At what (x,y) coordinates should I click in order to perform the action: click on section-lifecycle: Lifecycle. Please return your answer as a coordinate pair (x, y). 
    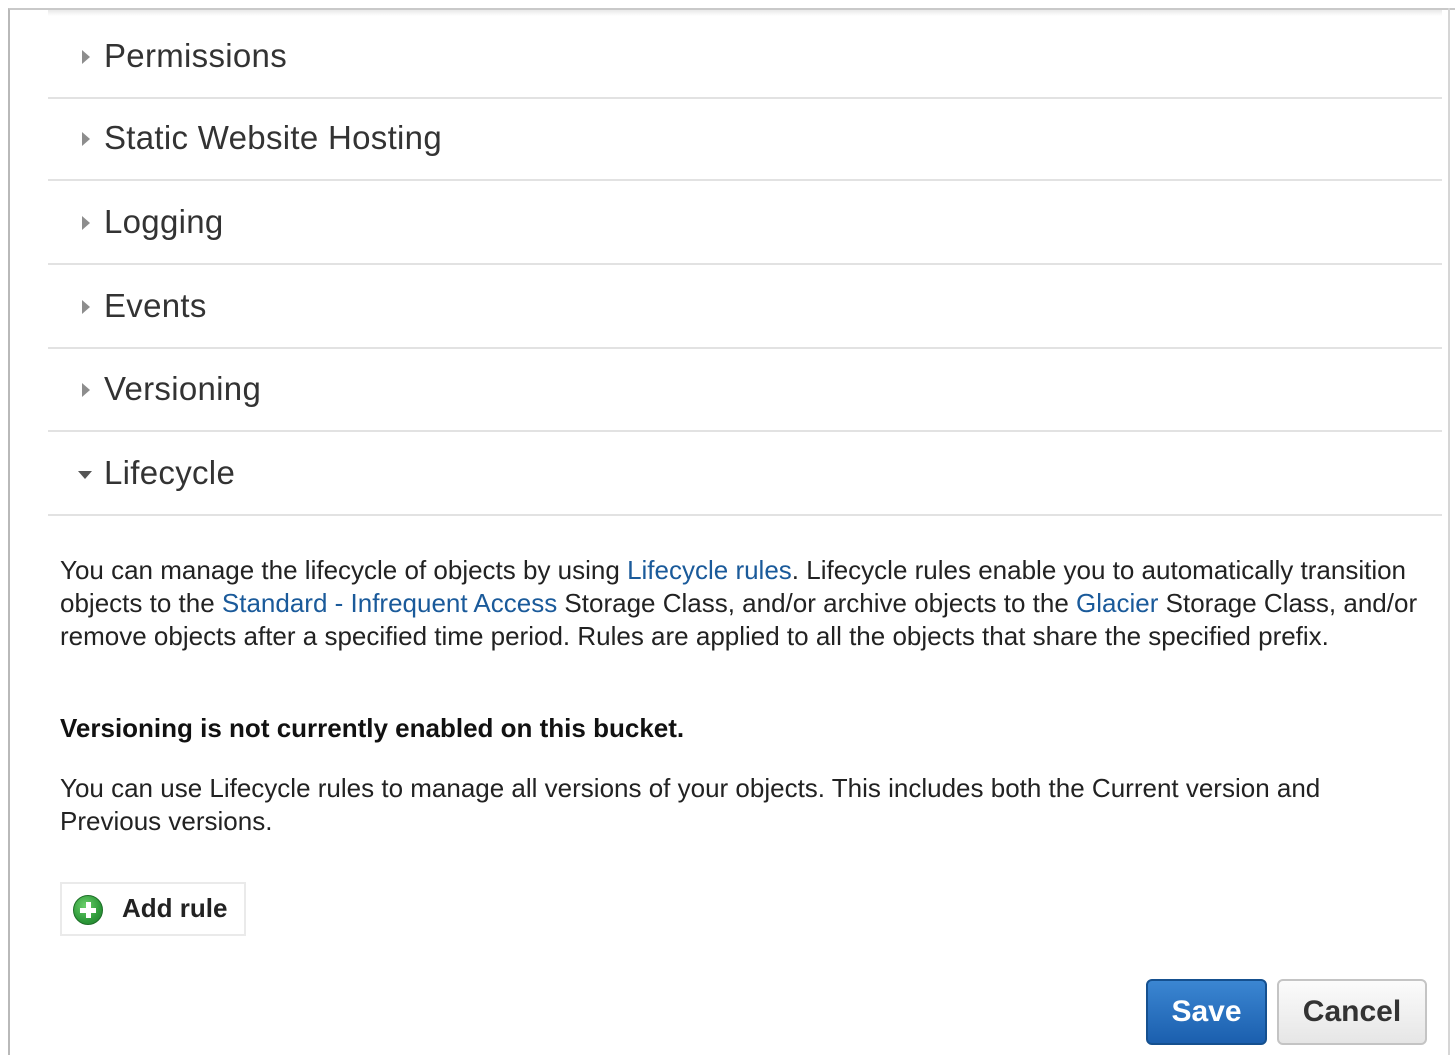
    Looking at the image, I should click on (745, 475).